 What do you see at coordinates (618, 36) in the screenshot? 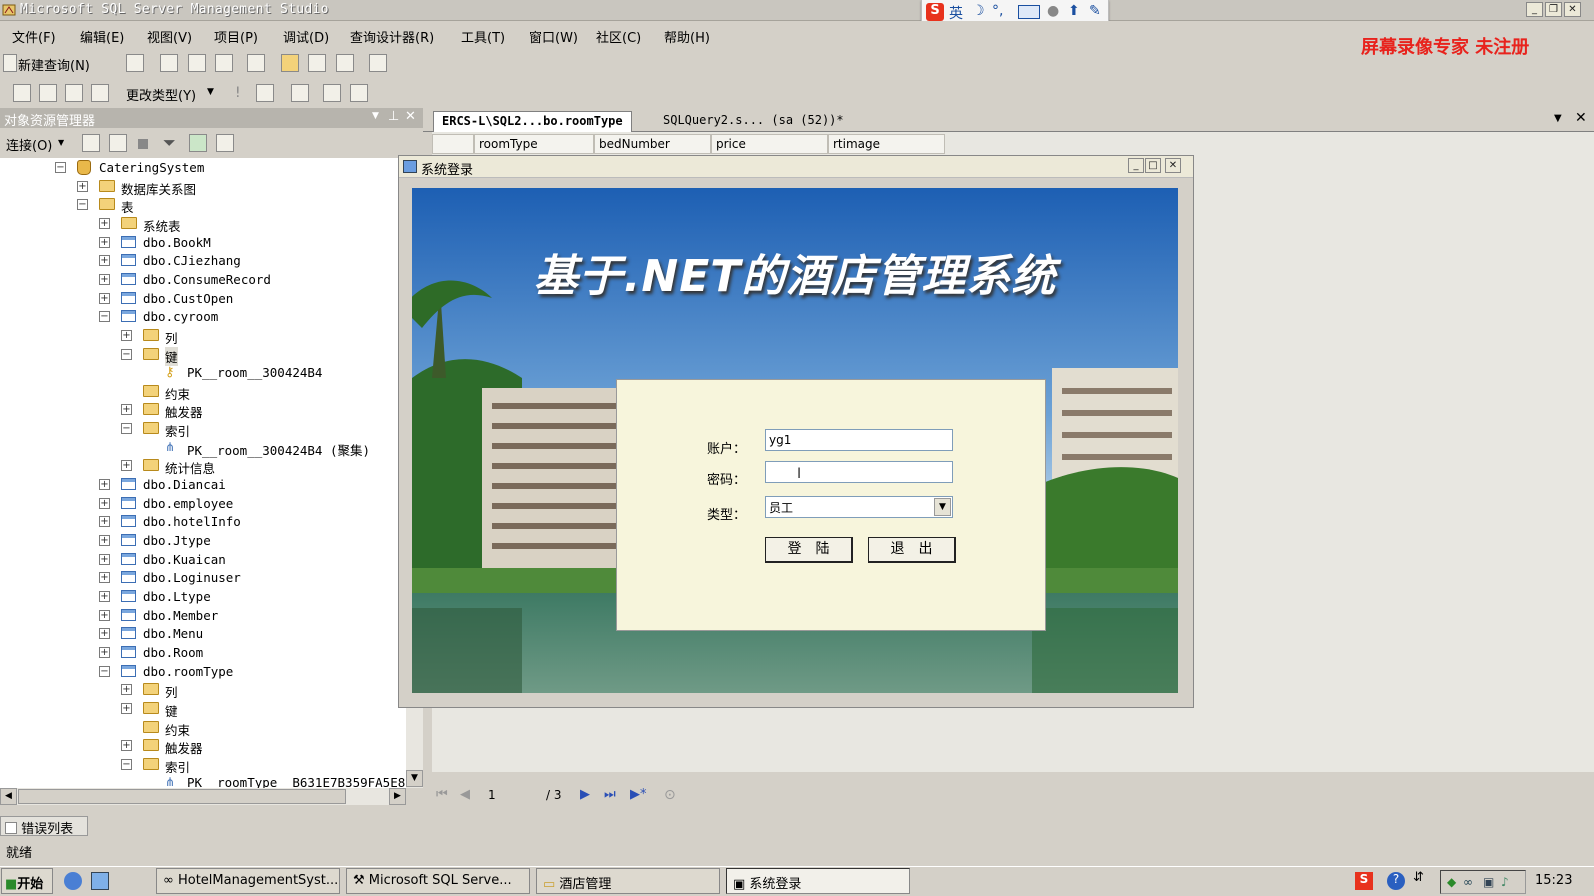
I see `menu-community: 社区(C)` at bounding box center [618, 36].